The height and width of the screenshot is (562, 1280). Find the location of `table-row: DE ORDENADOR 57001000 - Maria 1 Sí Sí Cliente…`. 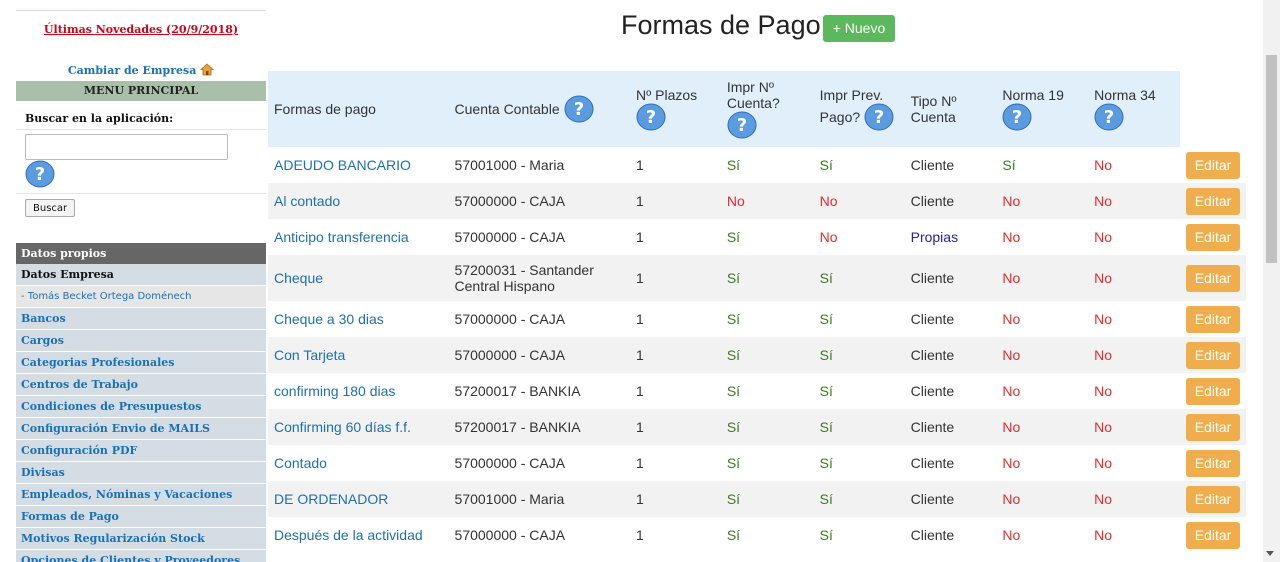

table-row: DE ORDENADOR 57001000 - Maria 1 Sí Sí Cliente… is located at coordinates (757, 499).